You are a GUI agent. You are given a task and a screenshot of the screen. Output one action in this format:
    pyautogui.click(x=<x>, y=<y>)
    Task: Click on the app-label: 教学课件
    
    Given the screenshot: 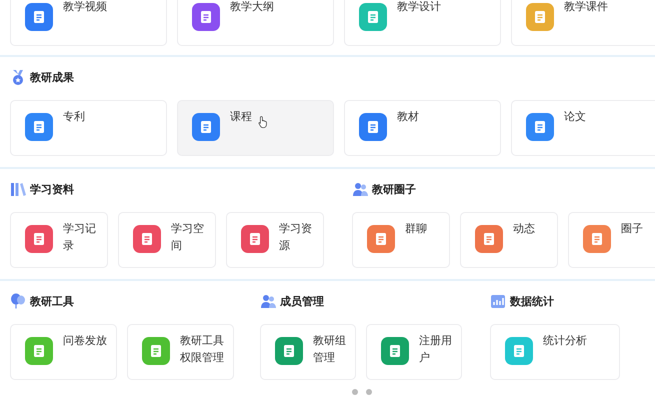 What is the action you would take?
    pyautogui.click(x=586, y=7)
    